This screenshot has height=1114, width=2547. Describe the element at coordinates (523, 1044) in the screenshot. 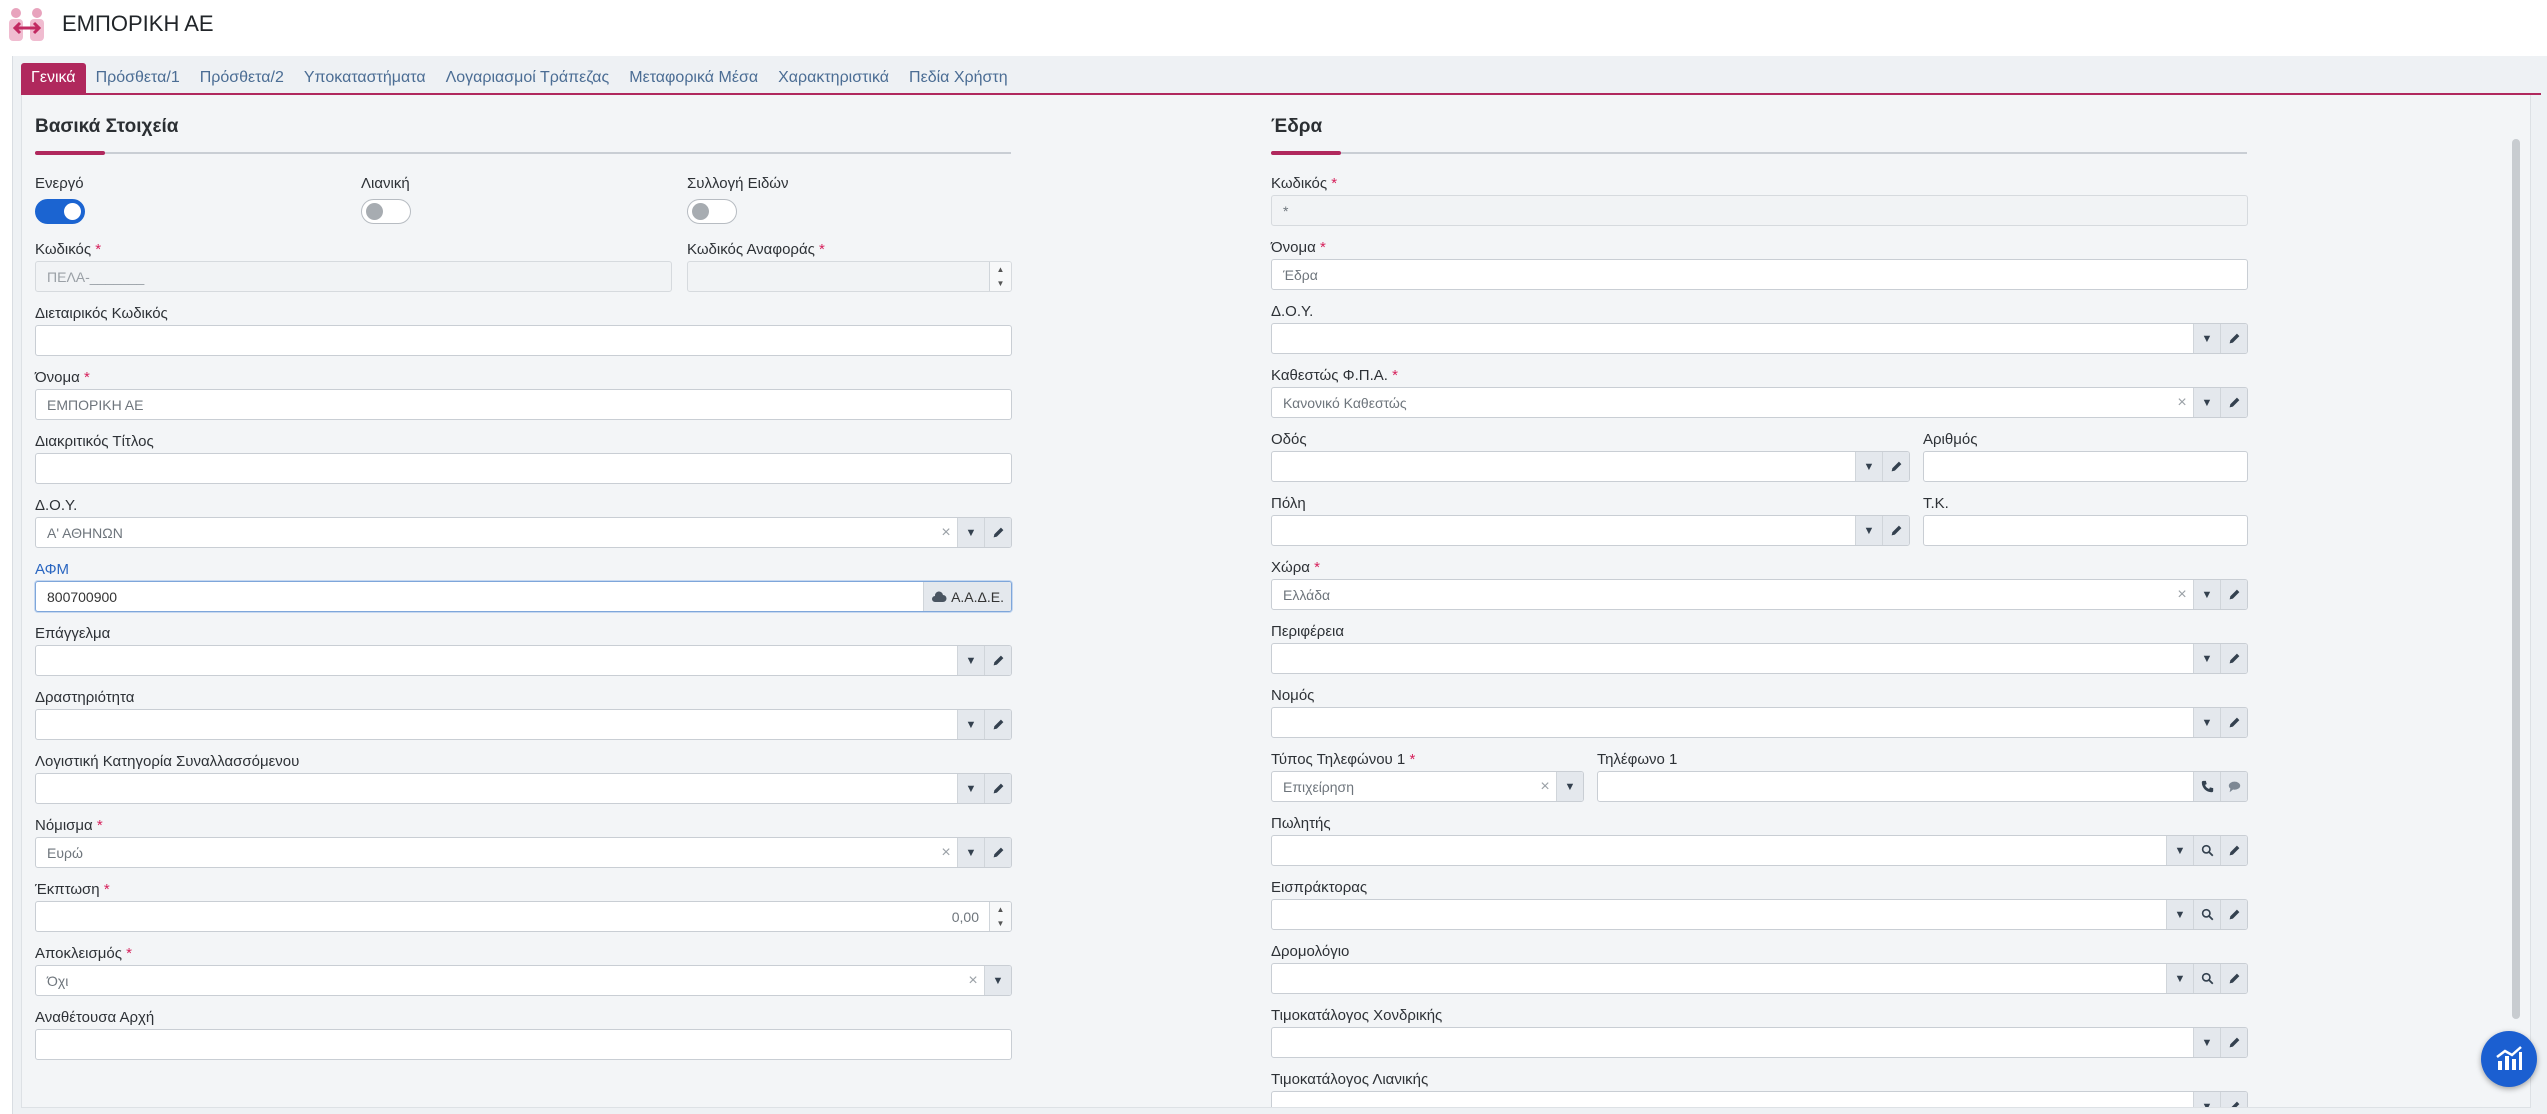

I see `contracting-input` at that location.